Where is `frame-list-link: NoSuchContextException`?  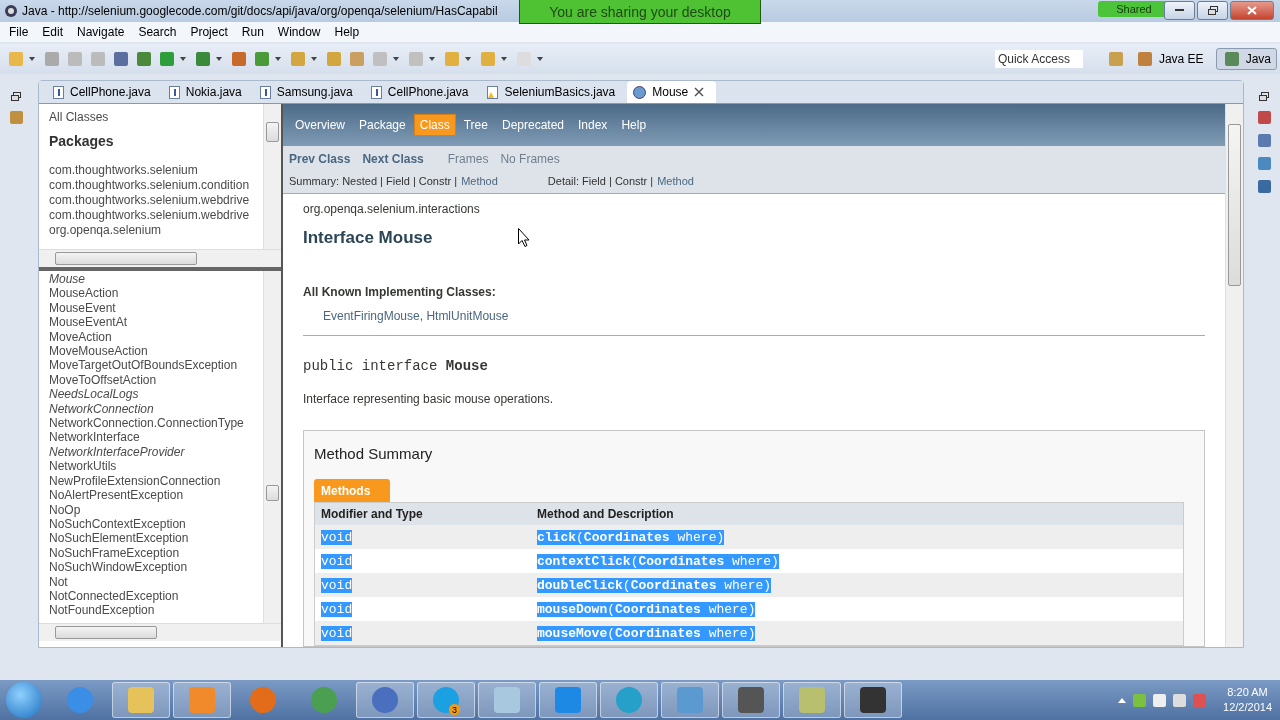 frame-list-link: NoSuchContextException is located at coordinates (156, 524).